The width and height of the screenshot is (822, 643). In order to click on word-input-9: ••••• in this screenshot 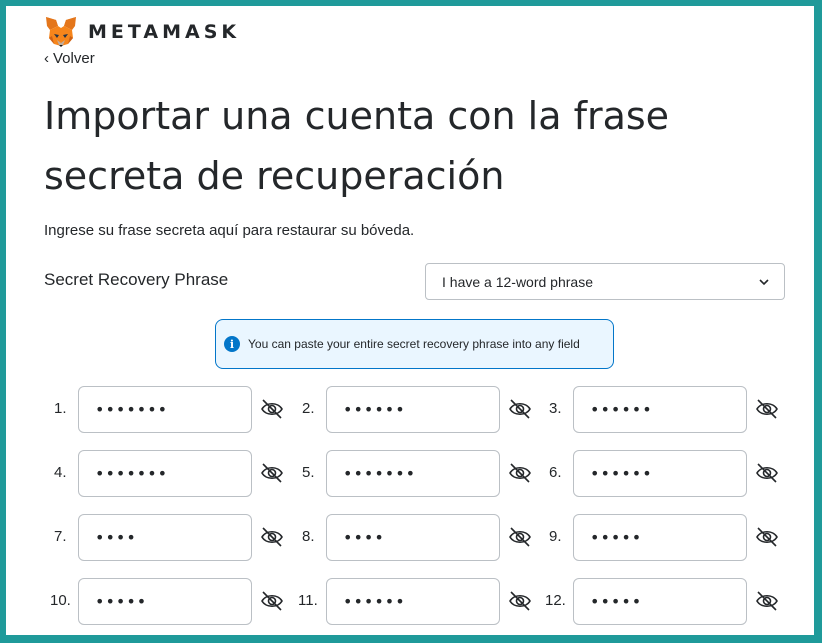, I will do `click(660, 537)`.